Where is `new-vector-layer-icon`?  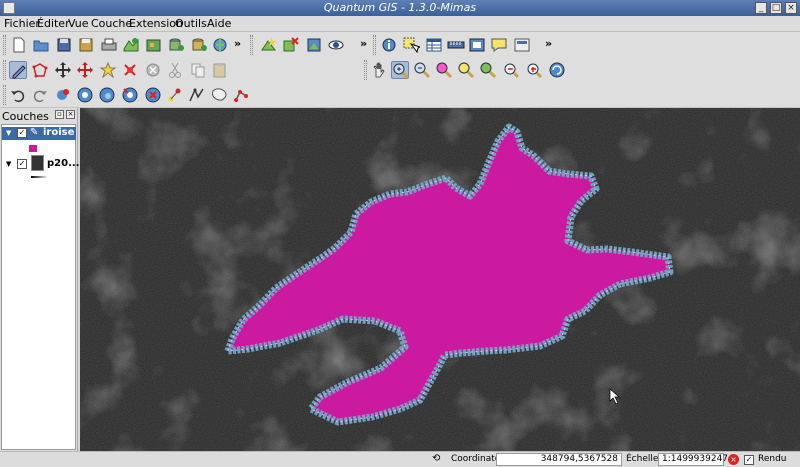
new-vector-layer-icon is located at coordinates (269, 45).